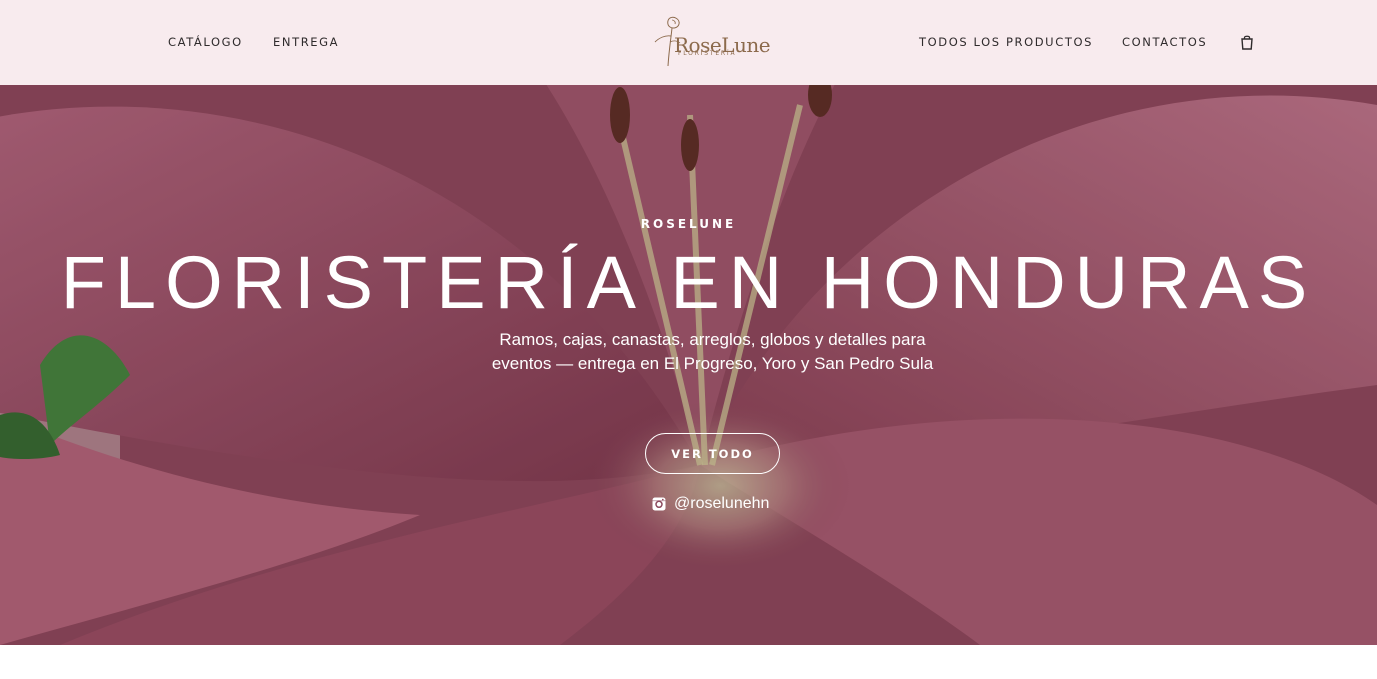  Describe the element at coordinates (205, 42) in the screenshot. I see `nav-catalogo: CATÁLOGO` at that location.